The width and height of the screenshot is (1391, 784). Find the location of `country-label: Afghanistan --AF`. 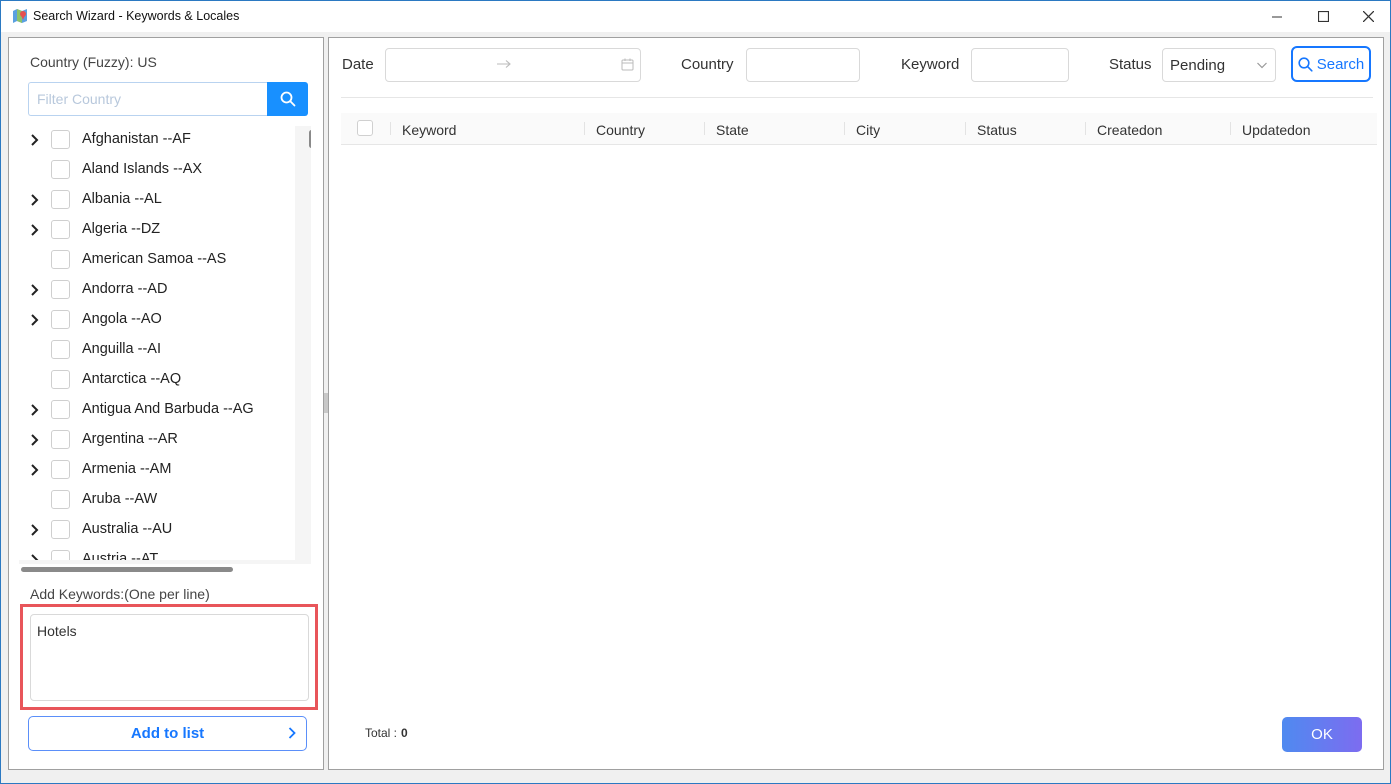

country-label: Afghanistan --AF is located at coordinates (136, 139).